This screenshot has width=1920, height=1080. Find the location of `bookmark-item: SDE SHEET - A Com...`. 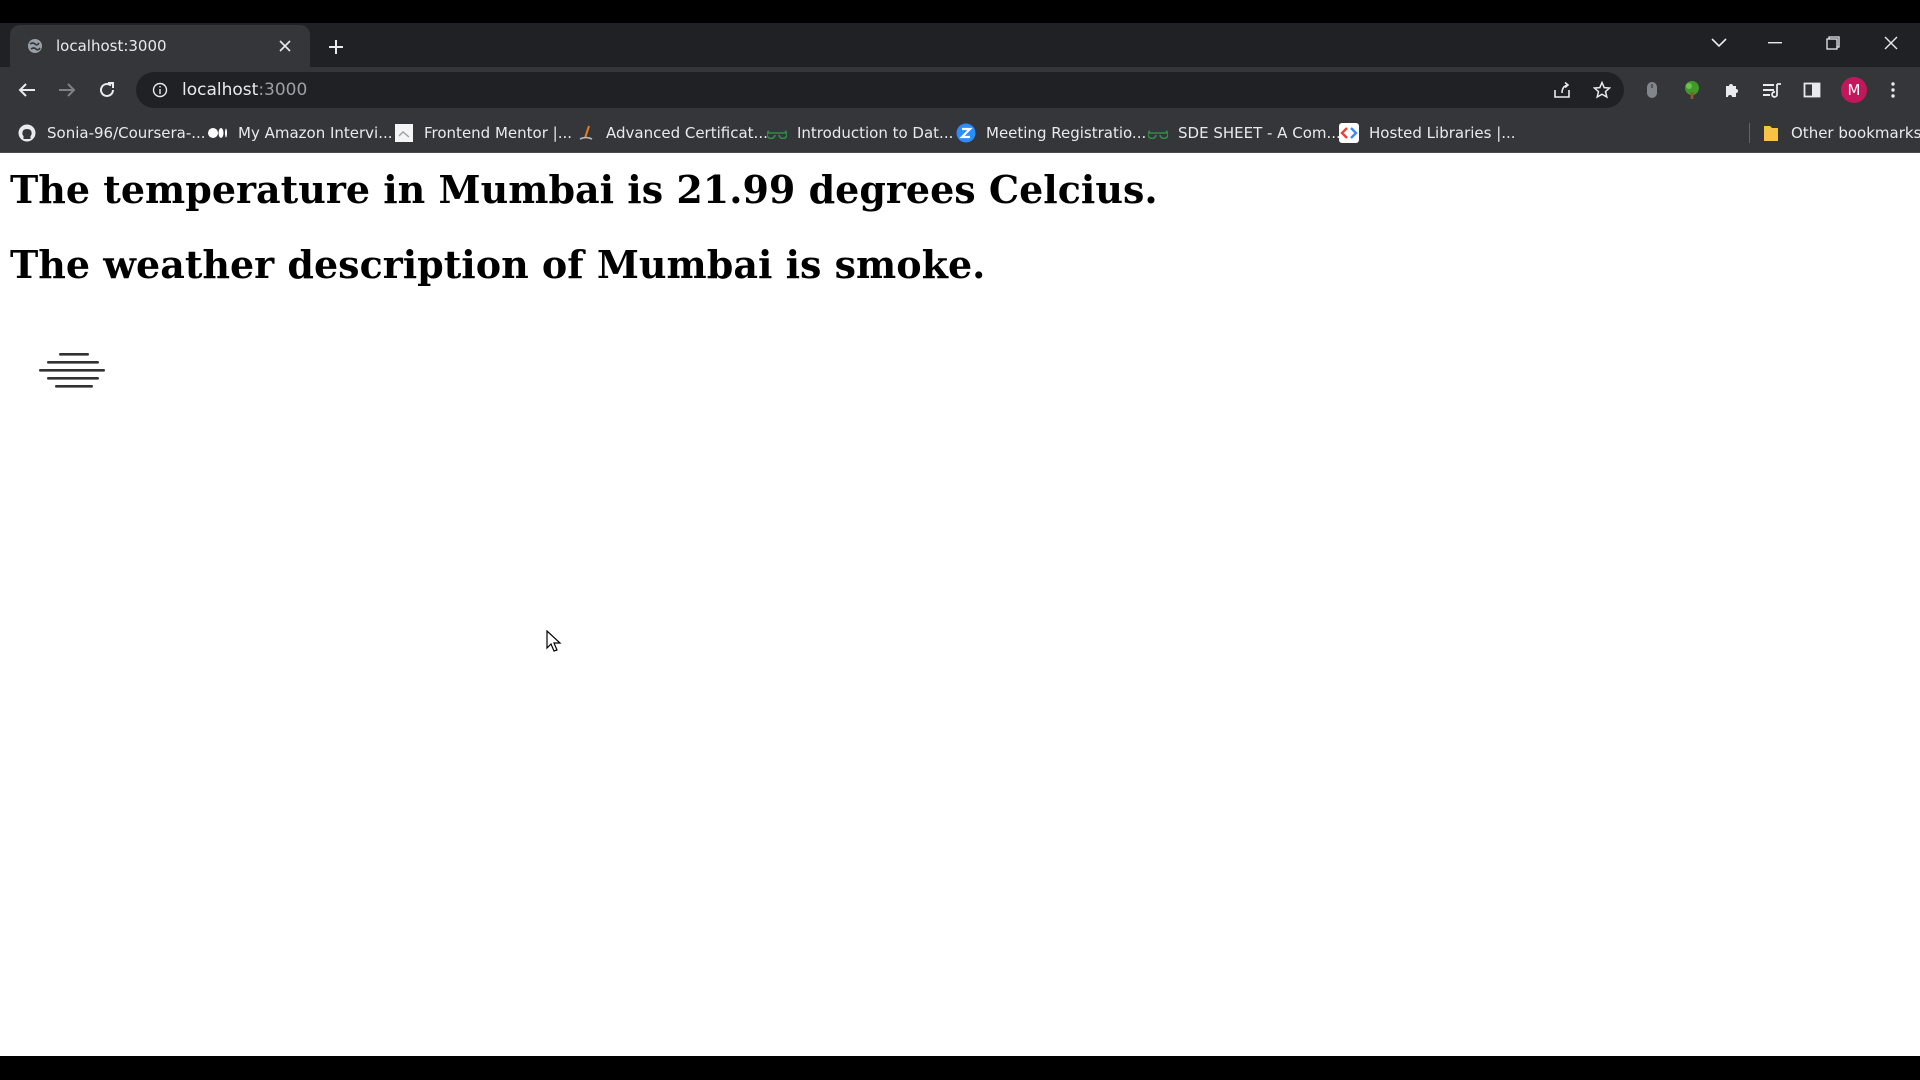

bookmark-item: SDE SHEET - A Com... is located at coordinates (1244, 133).